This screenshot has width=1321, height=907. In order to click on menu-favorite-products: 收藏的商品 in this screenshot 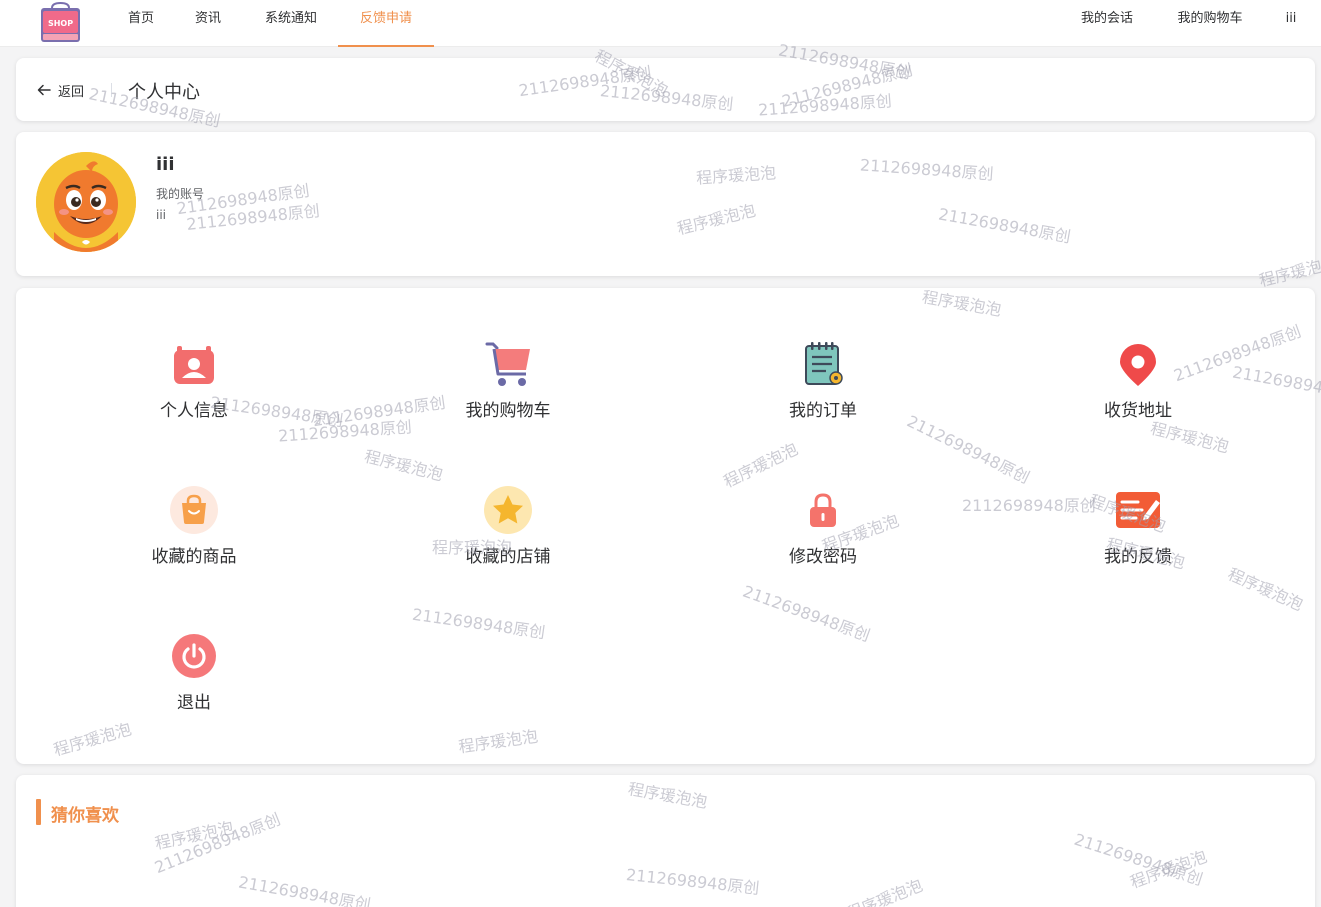, I will do `click(194, 531)`.